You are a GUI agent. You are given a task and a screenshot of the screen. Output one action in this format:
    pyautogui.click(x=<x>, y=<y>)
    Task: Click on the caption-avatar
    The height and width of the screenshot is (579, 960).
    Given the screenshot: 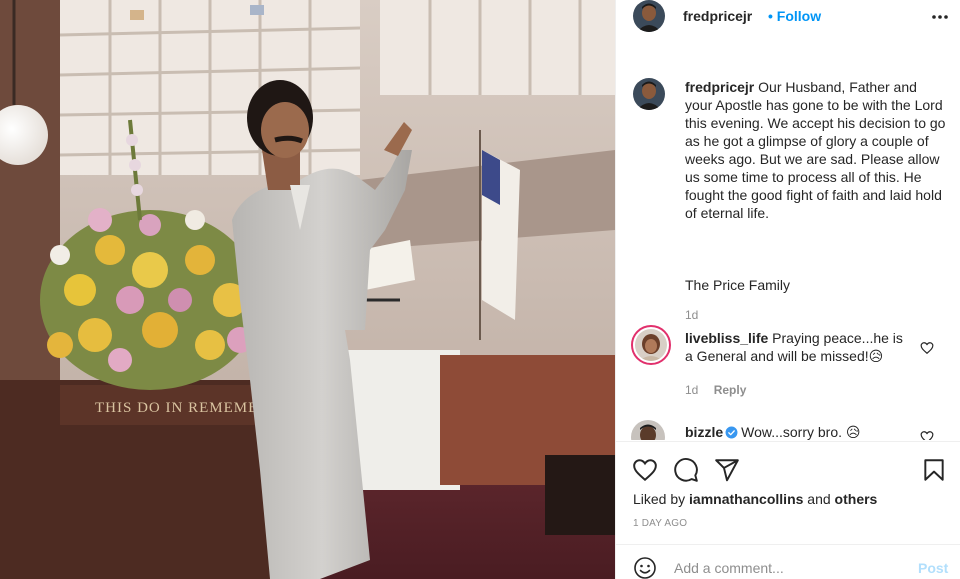 What is the action you would take?
    pyautogui.click(x=649, y=94)
    